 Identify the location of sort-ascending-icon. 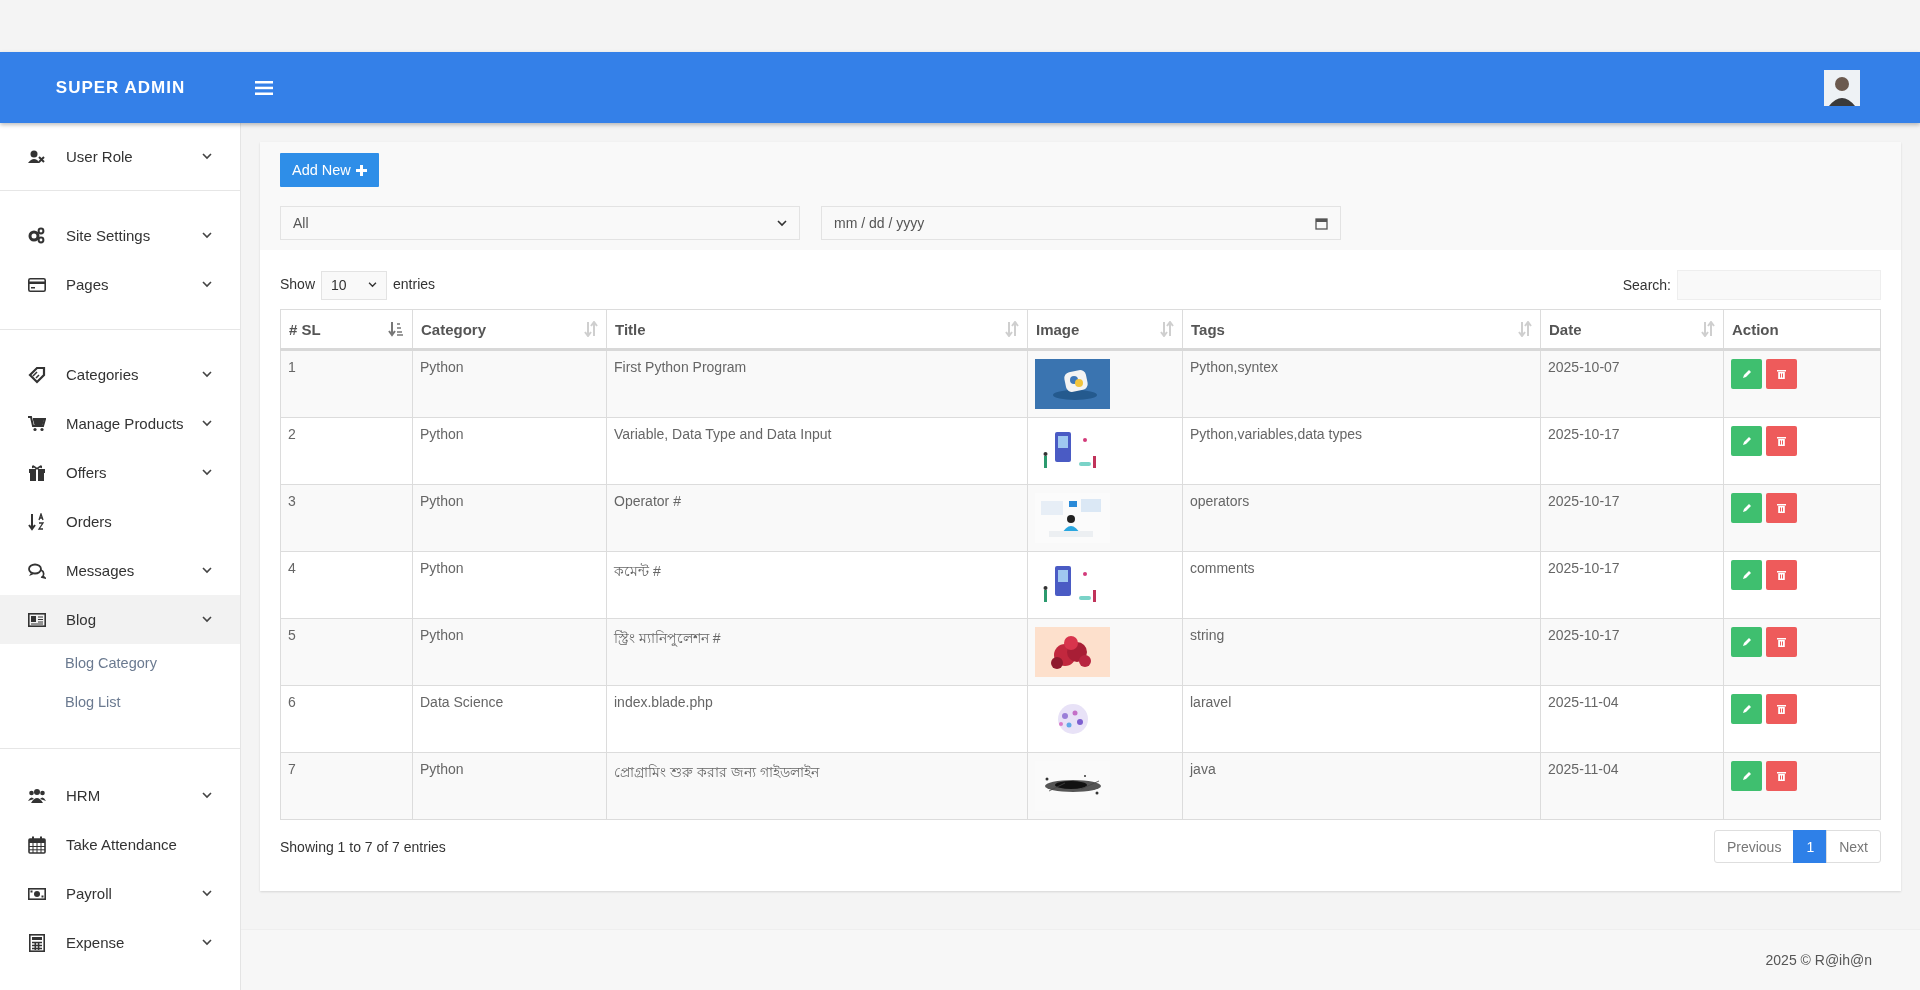
(396, 329).